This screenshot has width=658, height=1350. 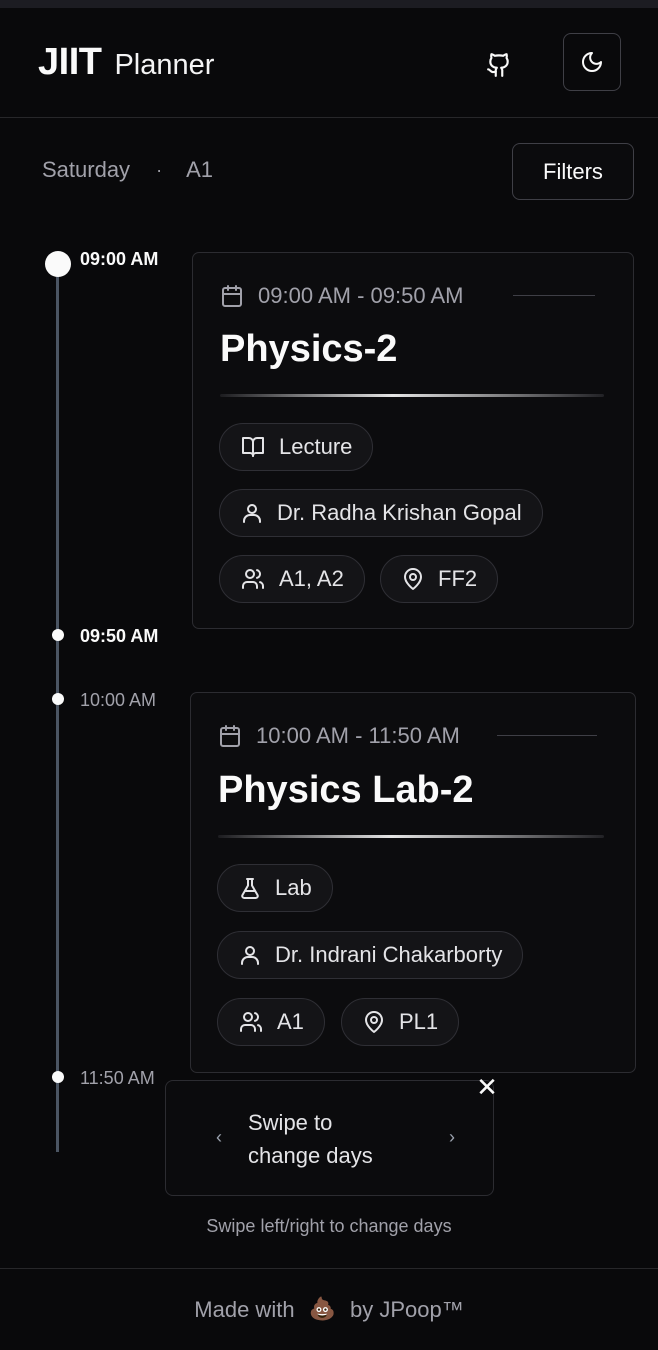 I want to click on teacher-chip: Dr. Indrani Chakarborty, so click(x=370, y=955).